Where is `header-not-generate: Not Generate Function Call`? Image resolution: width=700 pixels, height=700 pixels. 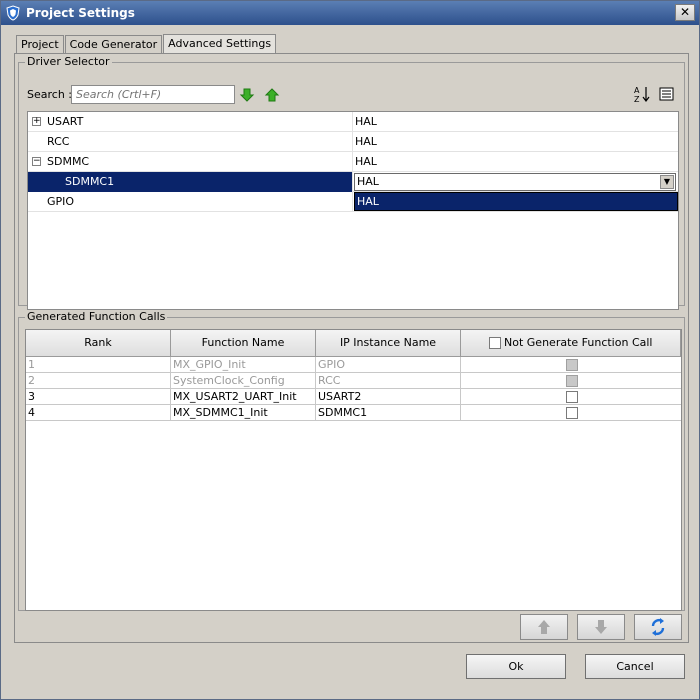 header-not-generate: Not Generate Function Call is located at coordinates (571, 343).